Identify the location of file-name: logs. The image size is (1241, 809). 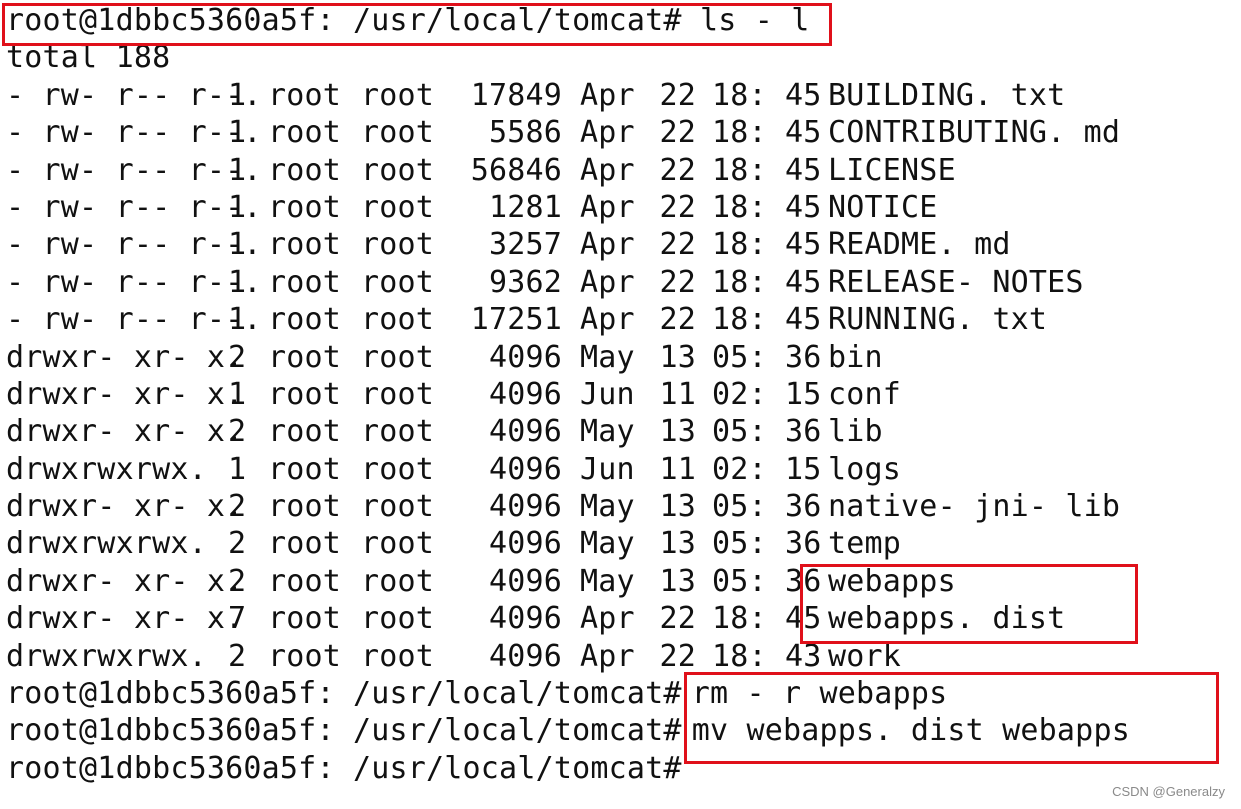
(865, 469).